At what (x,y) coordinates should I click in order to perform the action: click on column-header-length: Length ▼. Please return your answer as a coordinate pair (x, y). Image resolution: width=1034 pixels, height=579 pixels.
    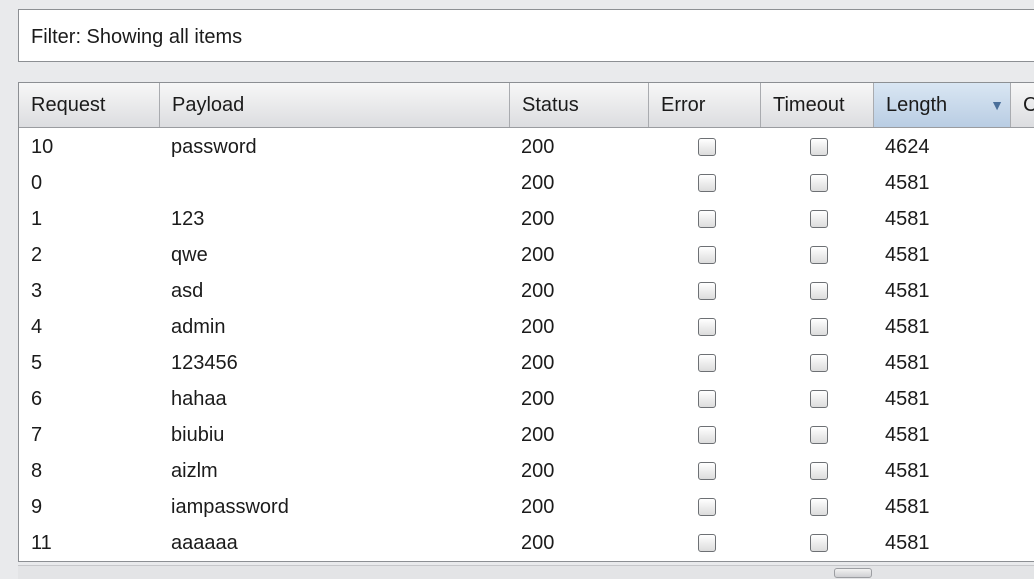
    Looking at the image, I should click on (942, 105).